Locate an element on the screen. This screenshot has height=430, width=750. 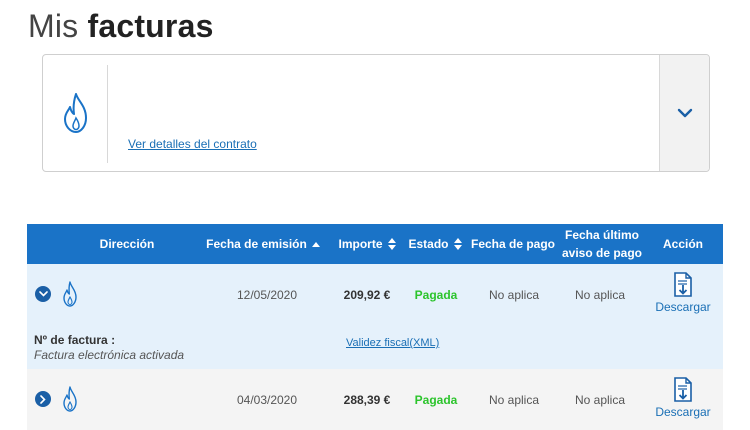
page-title: Mis facturas is located at coordinates (121, 26).